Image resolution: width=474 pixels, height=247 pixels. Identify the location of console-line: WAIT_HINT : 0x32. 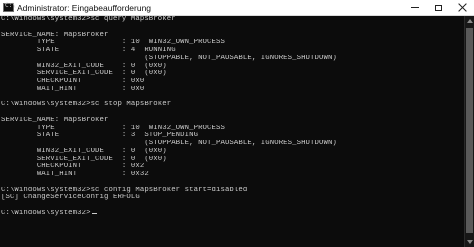
(75, 174).